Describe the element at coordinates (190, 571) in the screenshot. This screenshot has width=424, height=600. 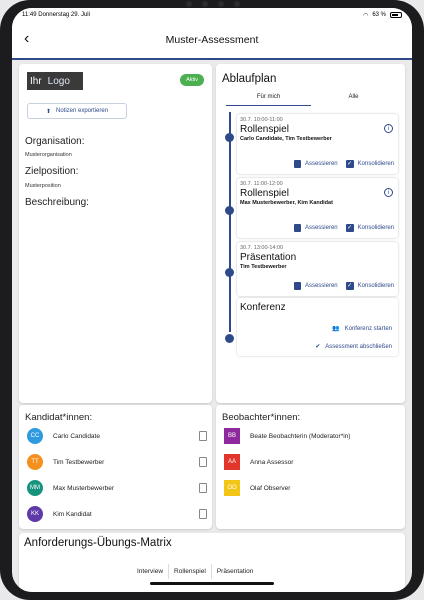
I see `matrix-column-rollenspiel: Rollenspiel` at that location.